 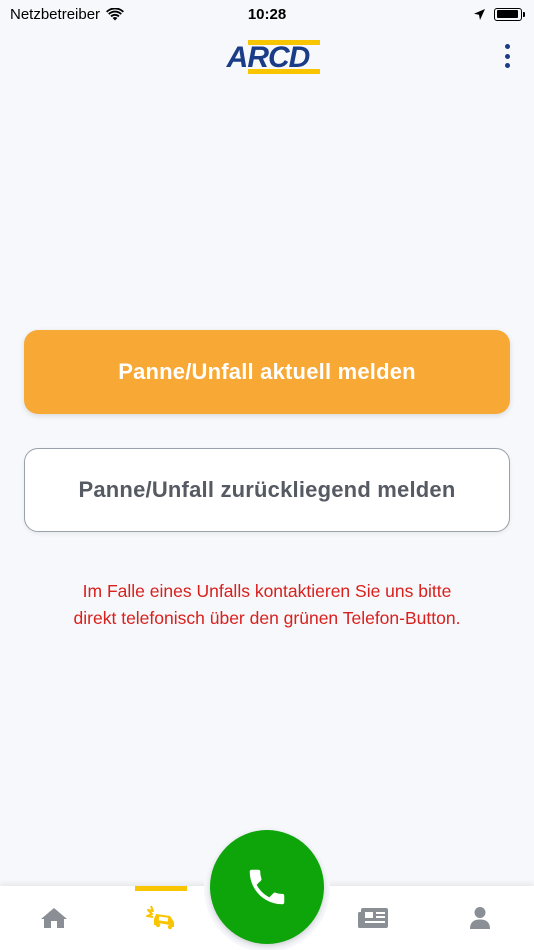 I want to click on logo-text: ARCD, so click(x=268, y=57).